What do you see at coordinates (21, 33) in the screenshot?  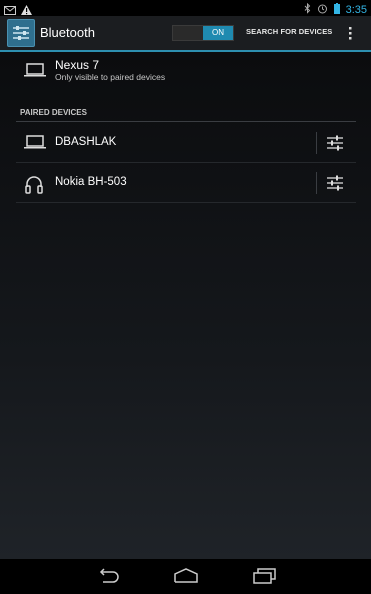 I see `settings-app-icon` at bounding box center [21, 33].